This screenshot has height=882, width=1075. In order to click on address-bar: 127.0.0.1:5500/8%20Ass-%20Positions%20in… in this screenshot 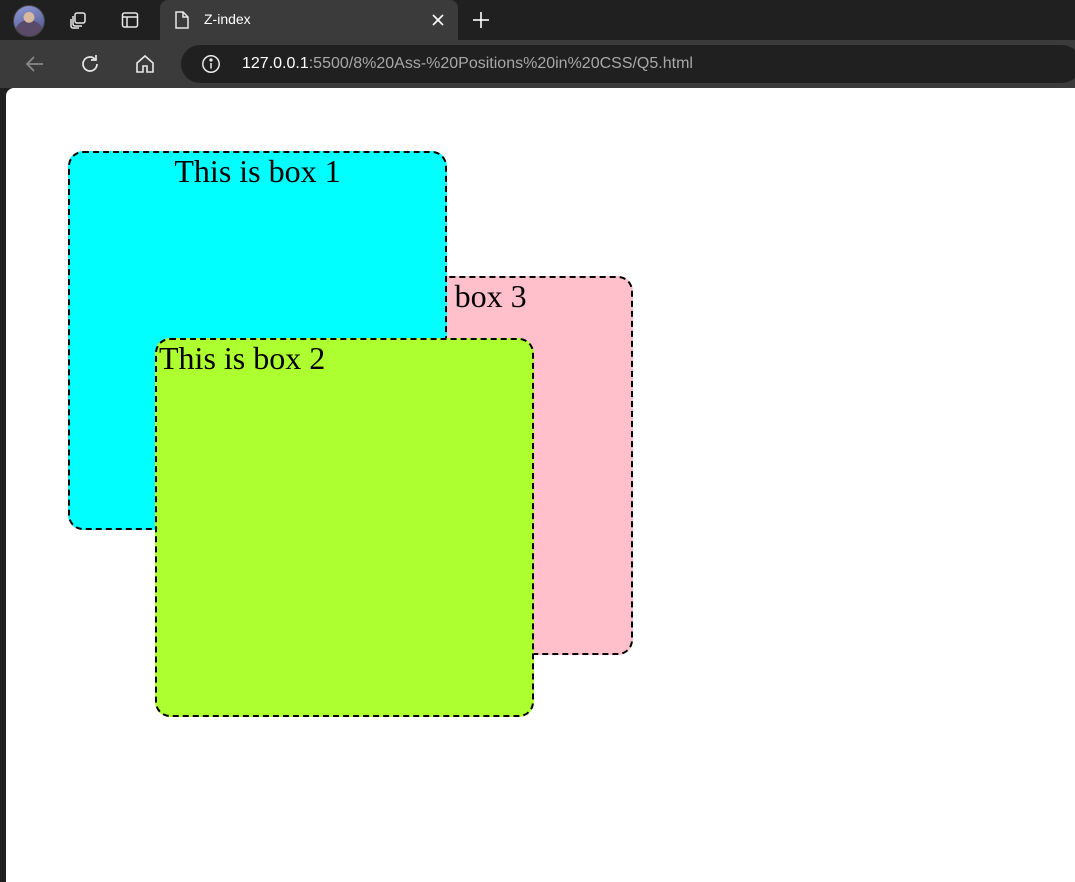, I will do `click(628, 64)`.